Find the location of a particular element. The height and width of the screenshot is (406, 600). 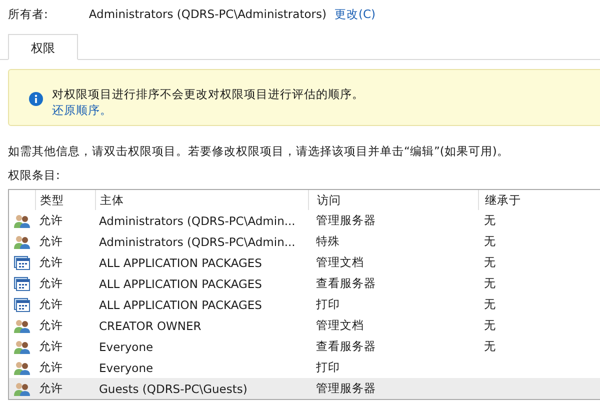

owner-label: 所有者: is located at coordinates (28, 14).